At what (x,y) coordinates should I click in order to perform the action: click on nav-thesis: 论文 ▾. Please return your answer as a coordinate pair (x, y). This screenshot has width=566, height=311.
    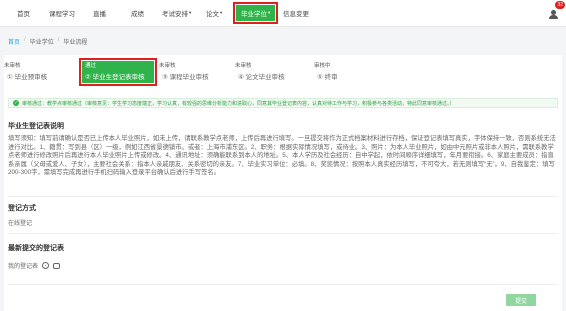
    Looking at the image, I should click on (214, 13).